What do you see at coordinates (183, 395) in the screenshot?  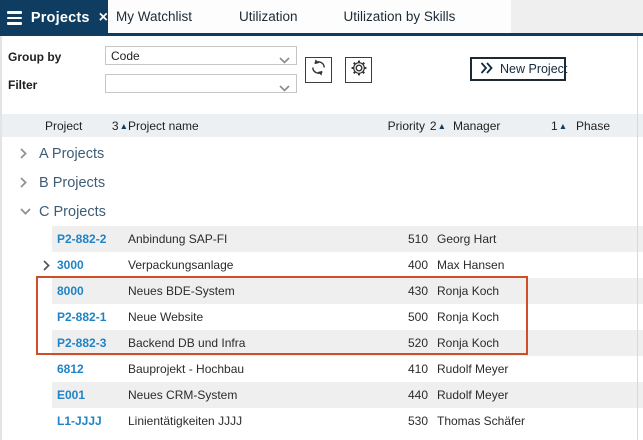 I see `project-name-cell: Neues CRM-System` at bounding box center [183, 395].